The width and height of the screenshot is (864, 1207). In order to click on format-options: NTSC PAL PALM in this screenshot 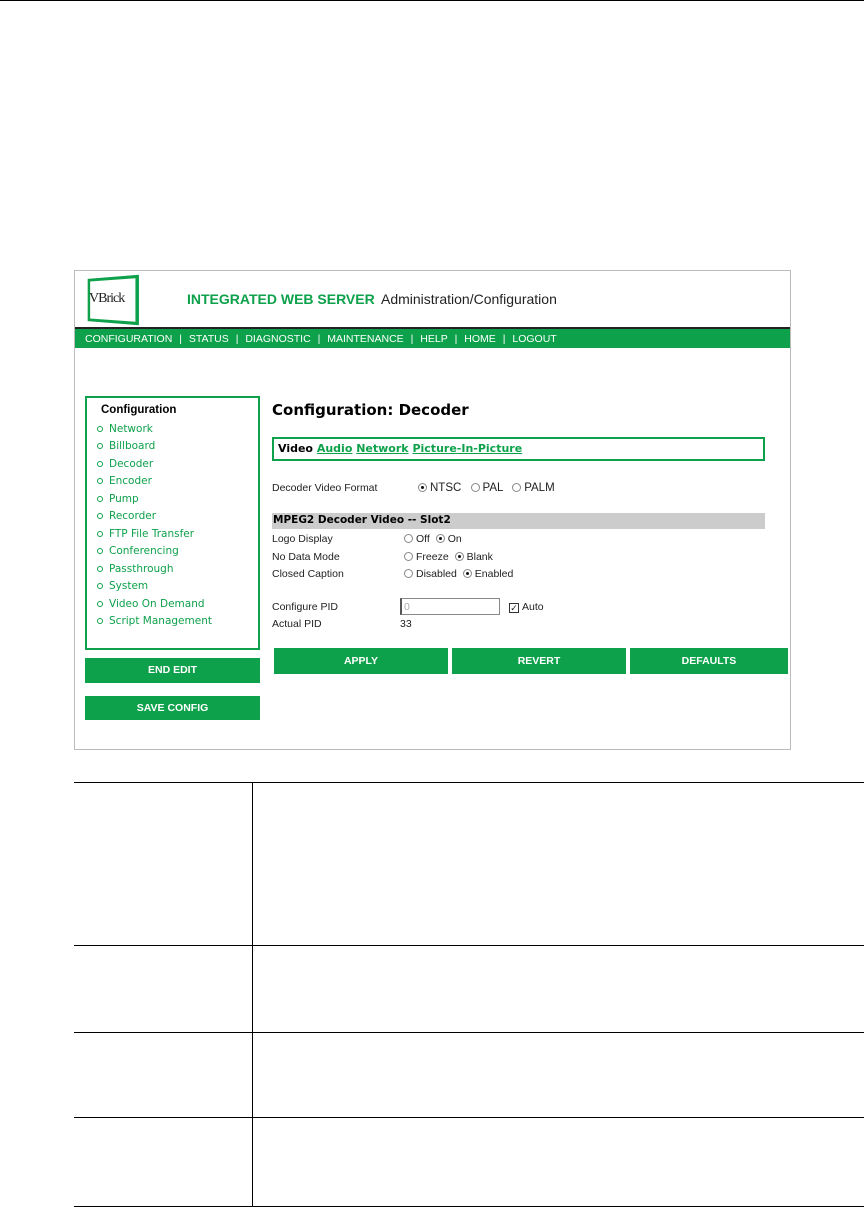, I will do `click(485, 488)`.